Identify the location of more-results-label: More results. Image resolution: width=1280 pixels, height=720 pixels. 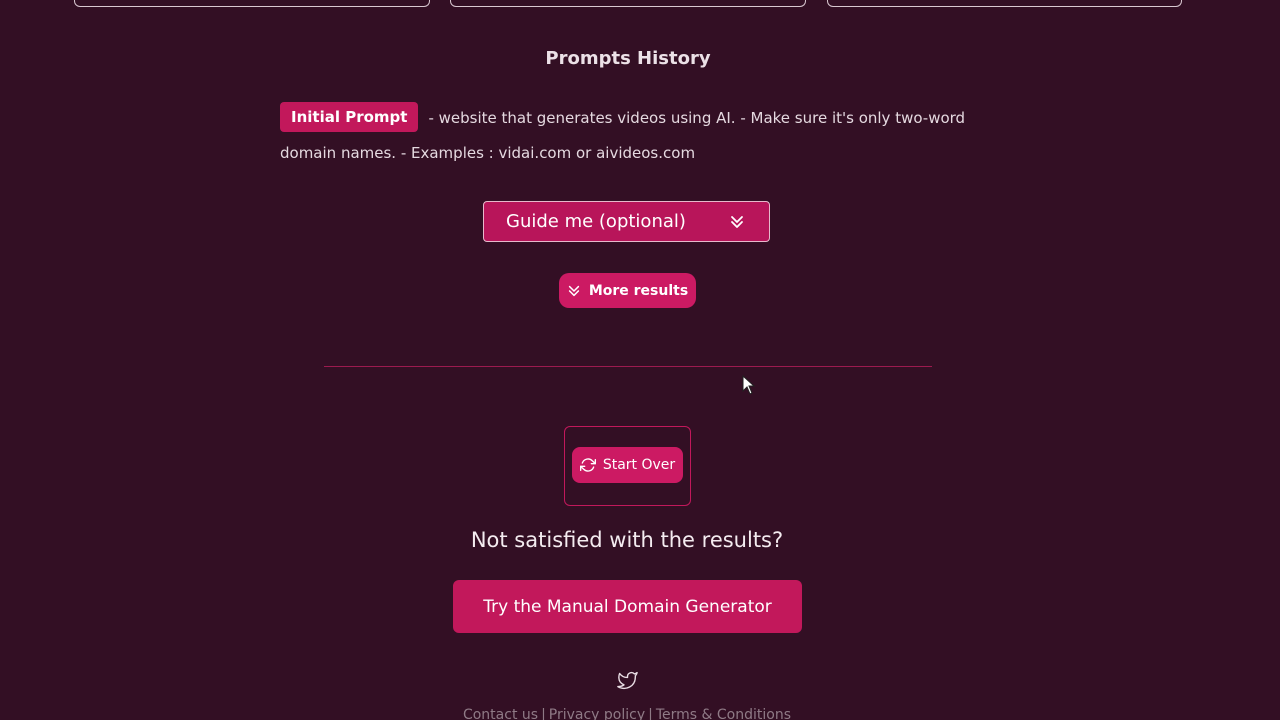
(638, 290).